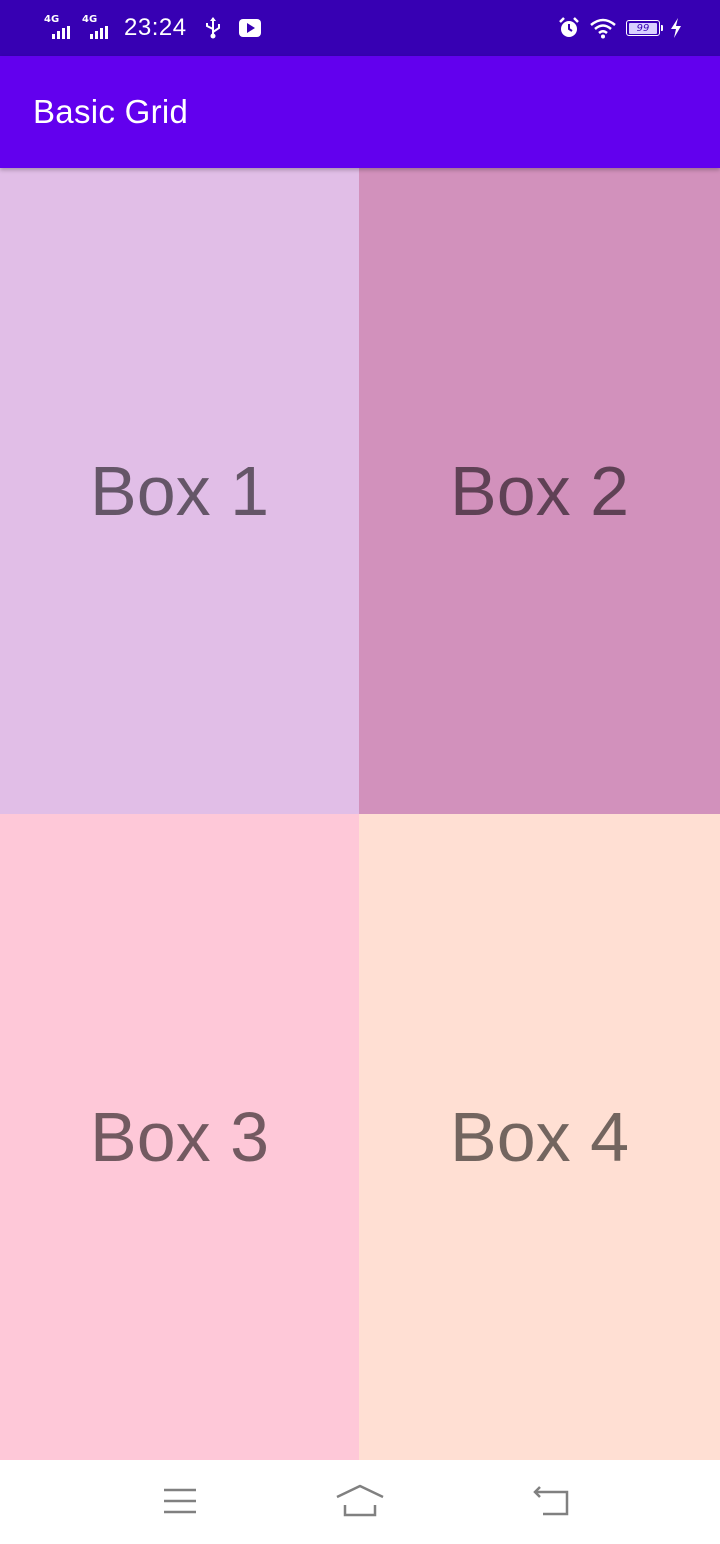  What do you see at coordinates (360, 112) in the screenshot?
I see `app-bar: Basic Grid` at bounding box center [360, 112].